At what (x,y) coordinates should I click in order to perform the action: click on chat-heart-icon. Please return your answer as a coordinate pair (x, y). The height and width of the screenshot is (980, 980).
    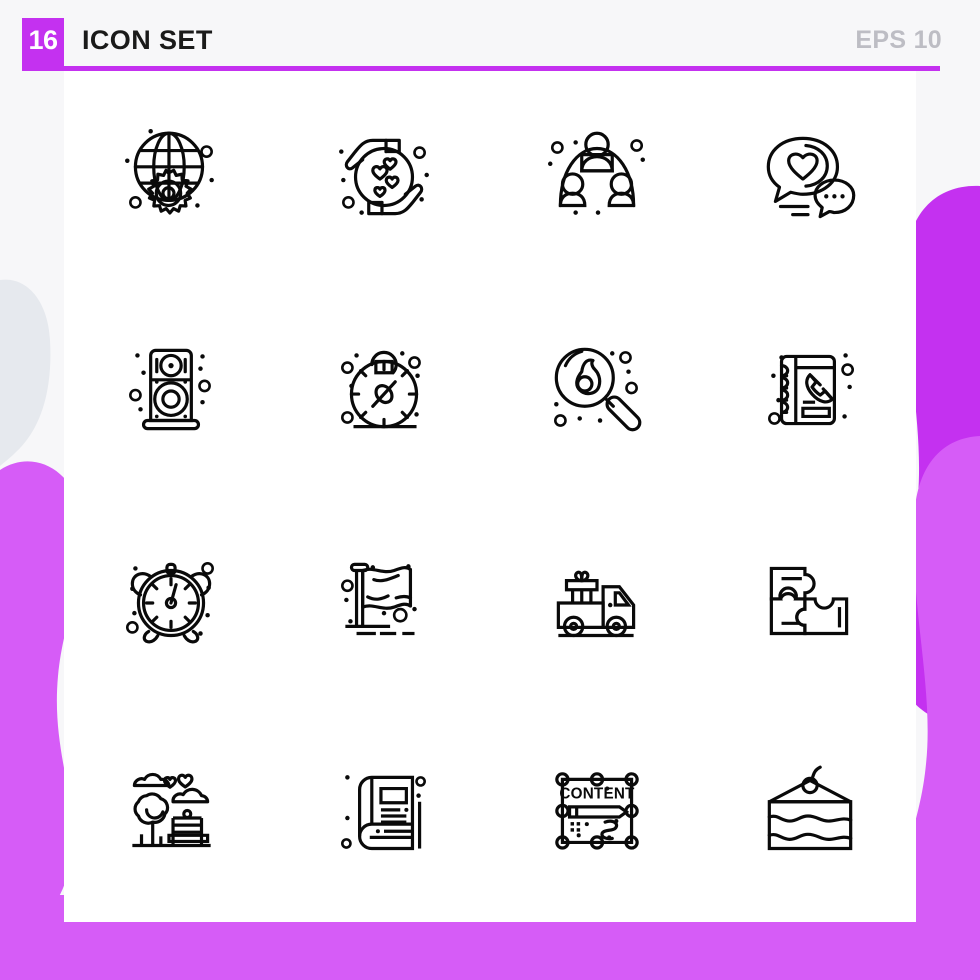
    Looking at the image, I should click on (810, 177).